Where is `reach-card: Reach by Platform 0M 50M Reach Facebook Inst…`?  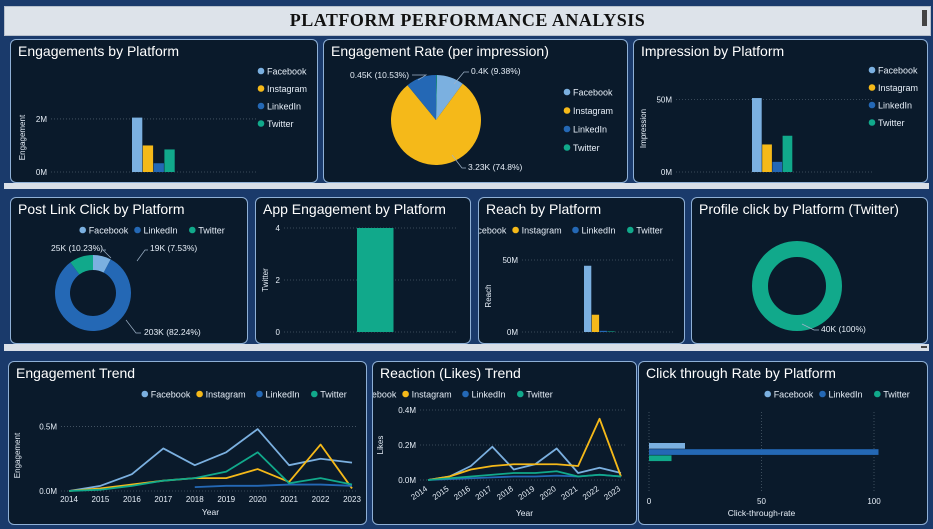 reach-card: Reach by Platform 0M 50M Reach Facebook Inst… is located at coordinates (581, 270).